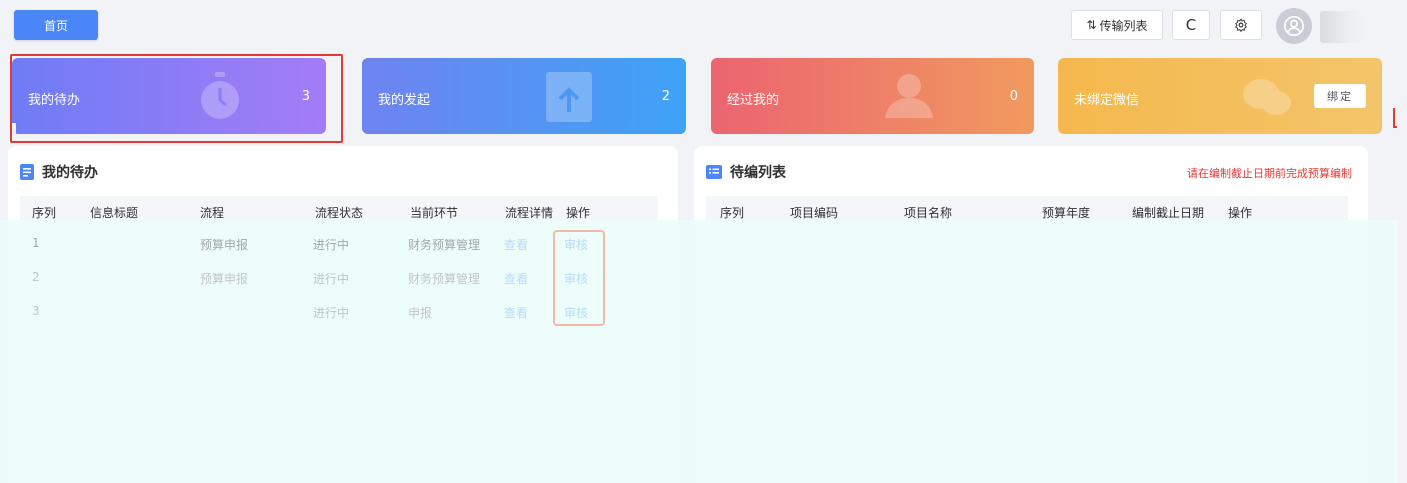 The image size is (1407, 483). Describe the element at coordinates (169, 96) in the screenshot. I see `todo-card: 我的待办 3` at that location.